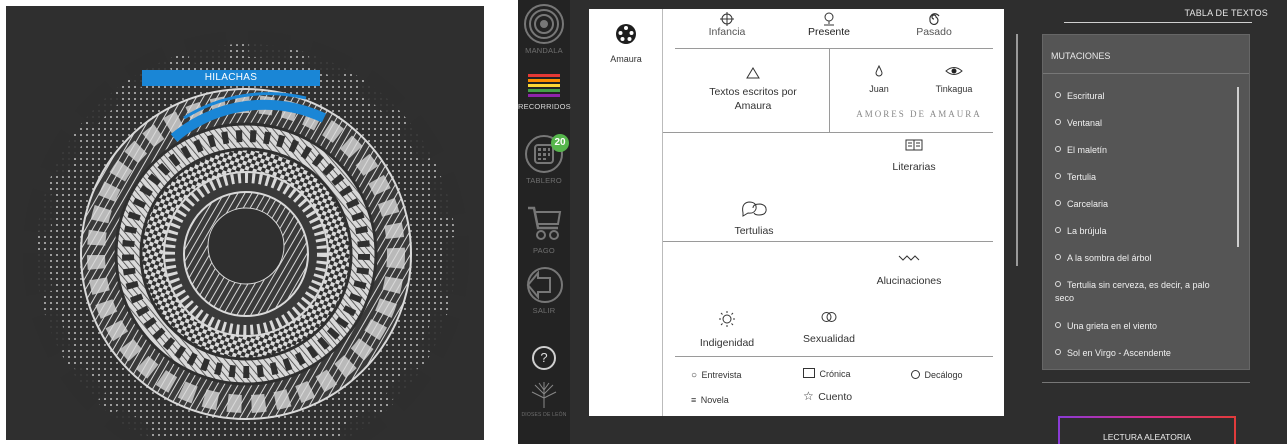 The image size is (1287, 444). I want to click on sidebar-item-salir: SALIR, so click(544, 290).